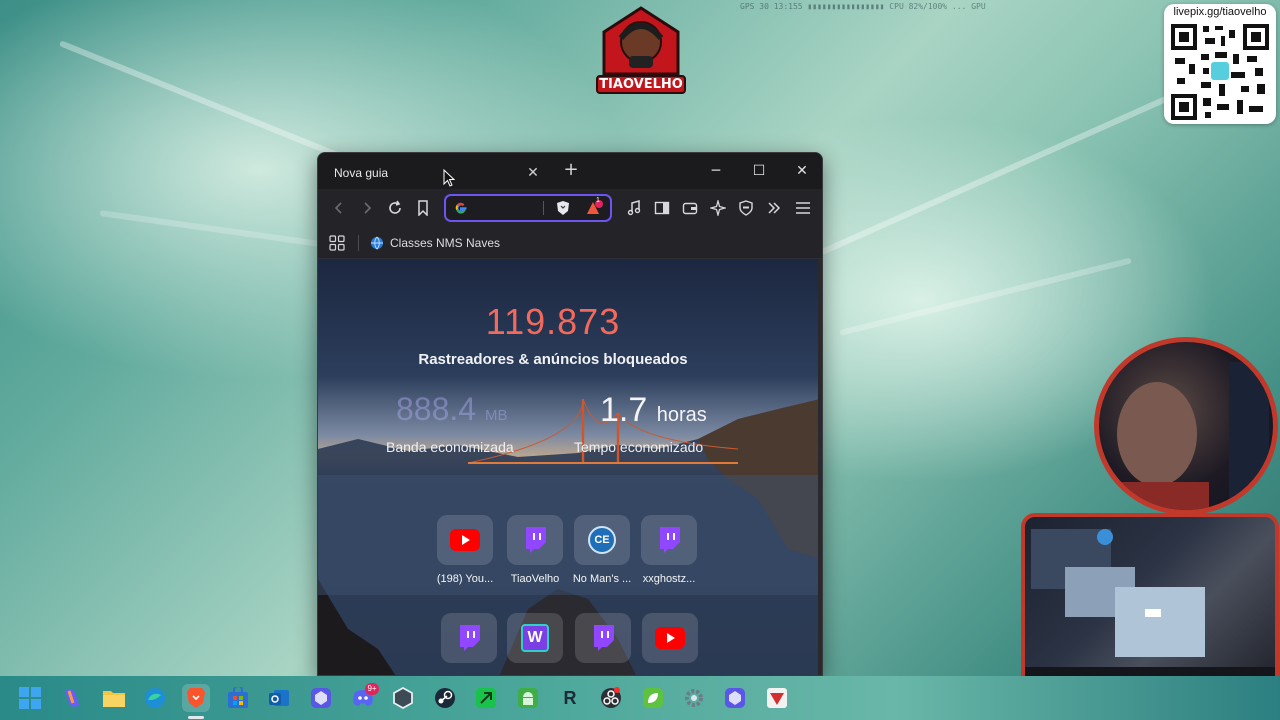  I want to click on media-button, so click(634, 208).